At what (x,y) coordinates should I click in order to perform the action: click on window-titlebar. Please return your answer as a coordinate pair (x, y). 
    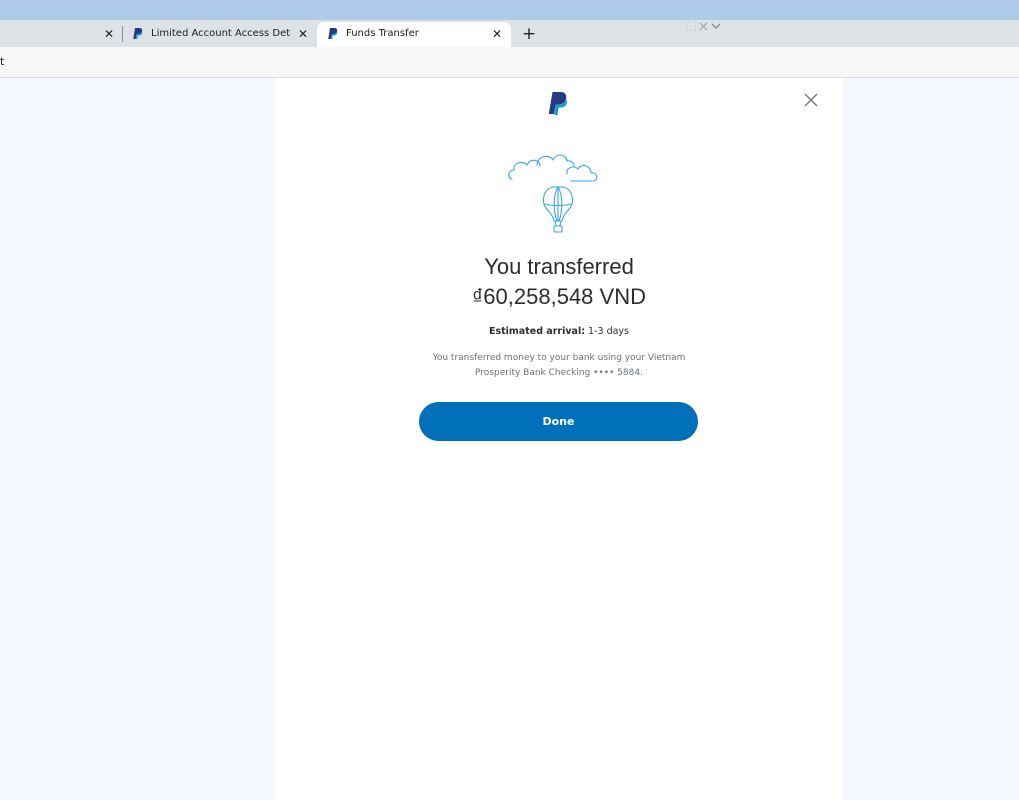
    Looking at the image, I should click on (509, 10).